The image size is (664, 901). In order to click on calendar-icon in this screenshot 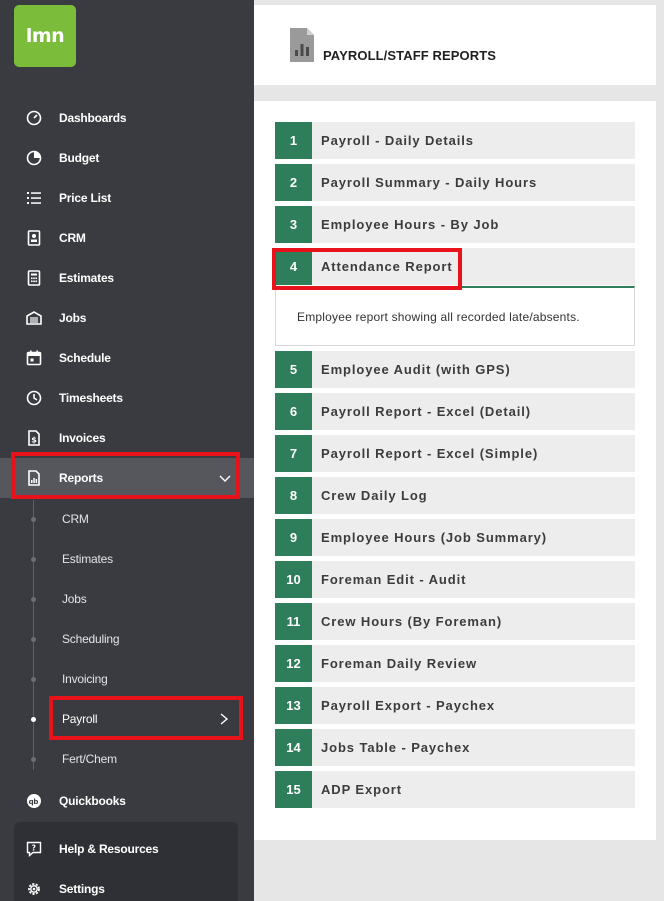, I will do `click(34, 358)`.